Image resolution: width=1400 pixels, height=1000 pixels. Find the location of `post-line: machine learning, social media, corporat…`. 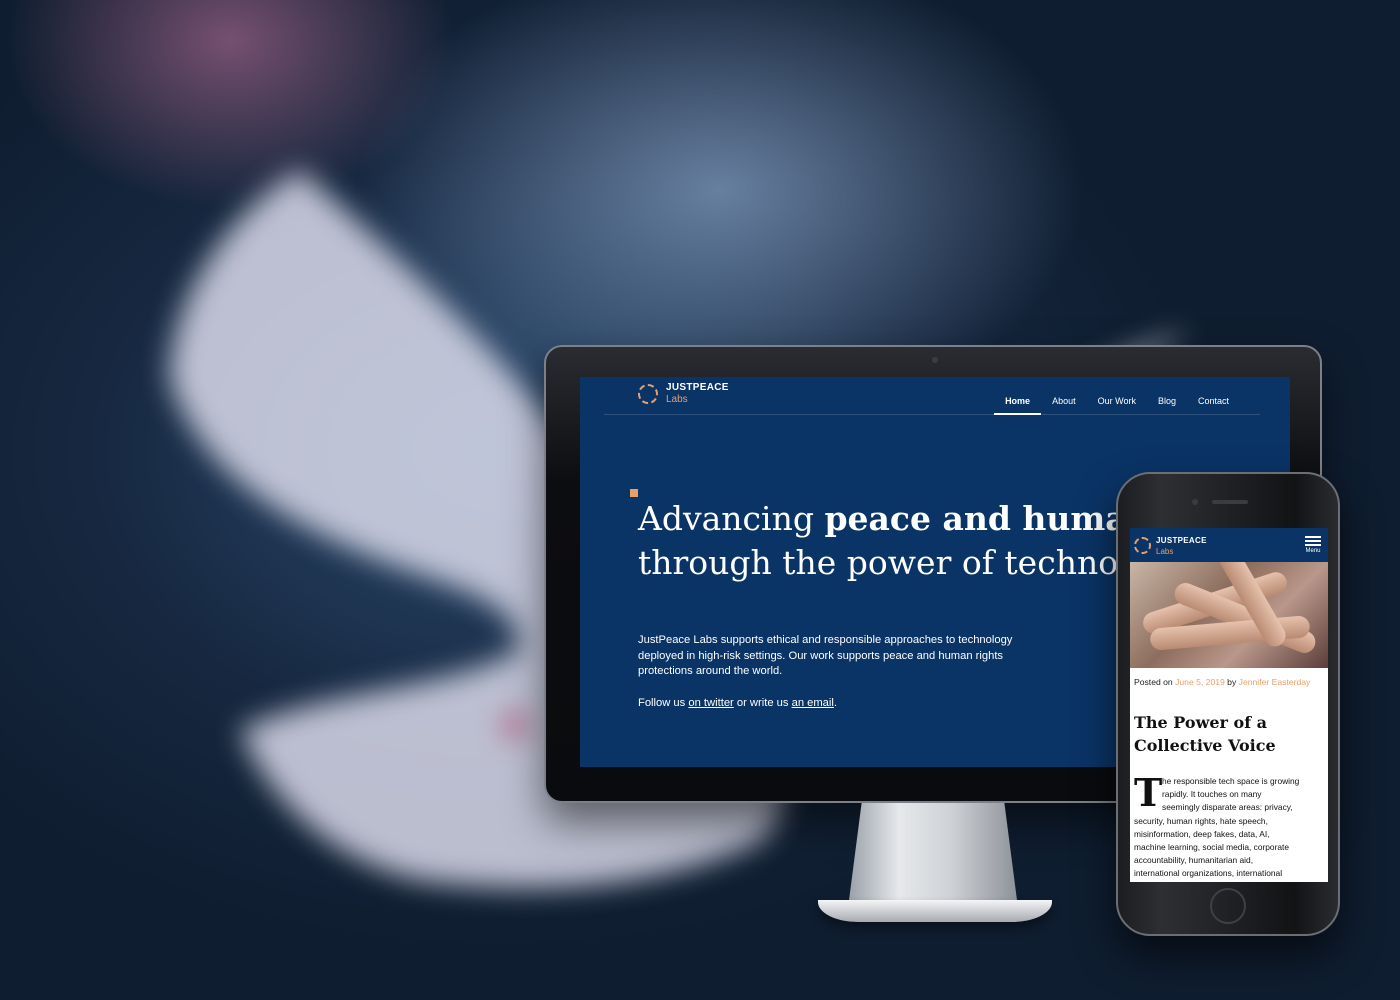

post-line: machine learning, social media, corporat… is located at coordinates (1212, 847).